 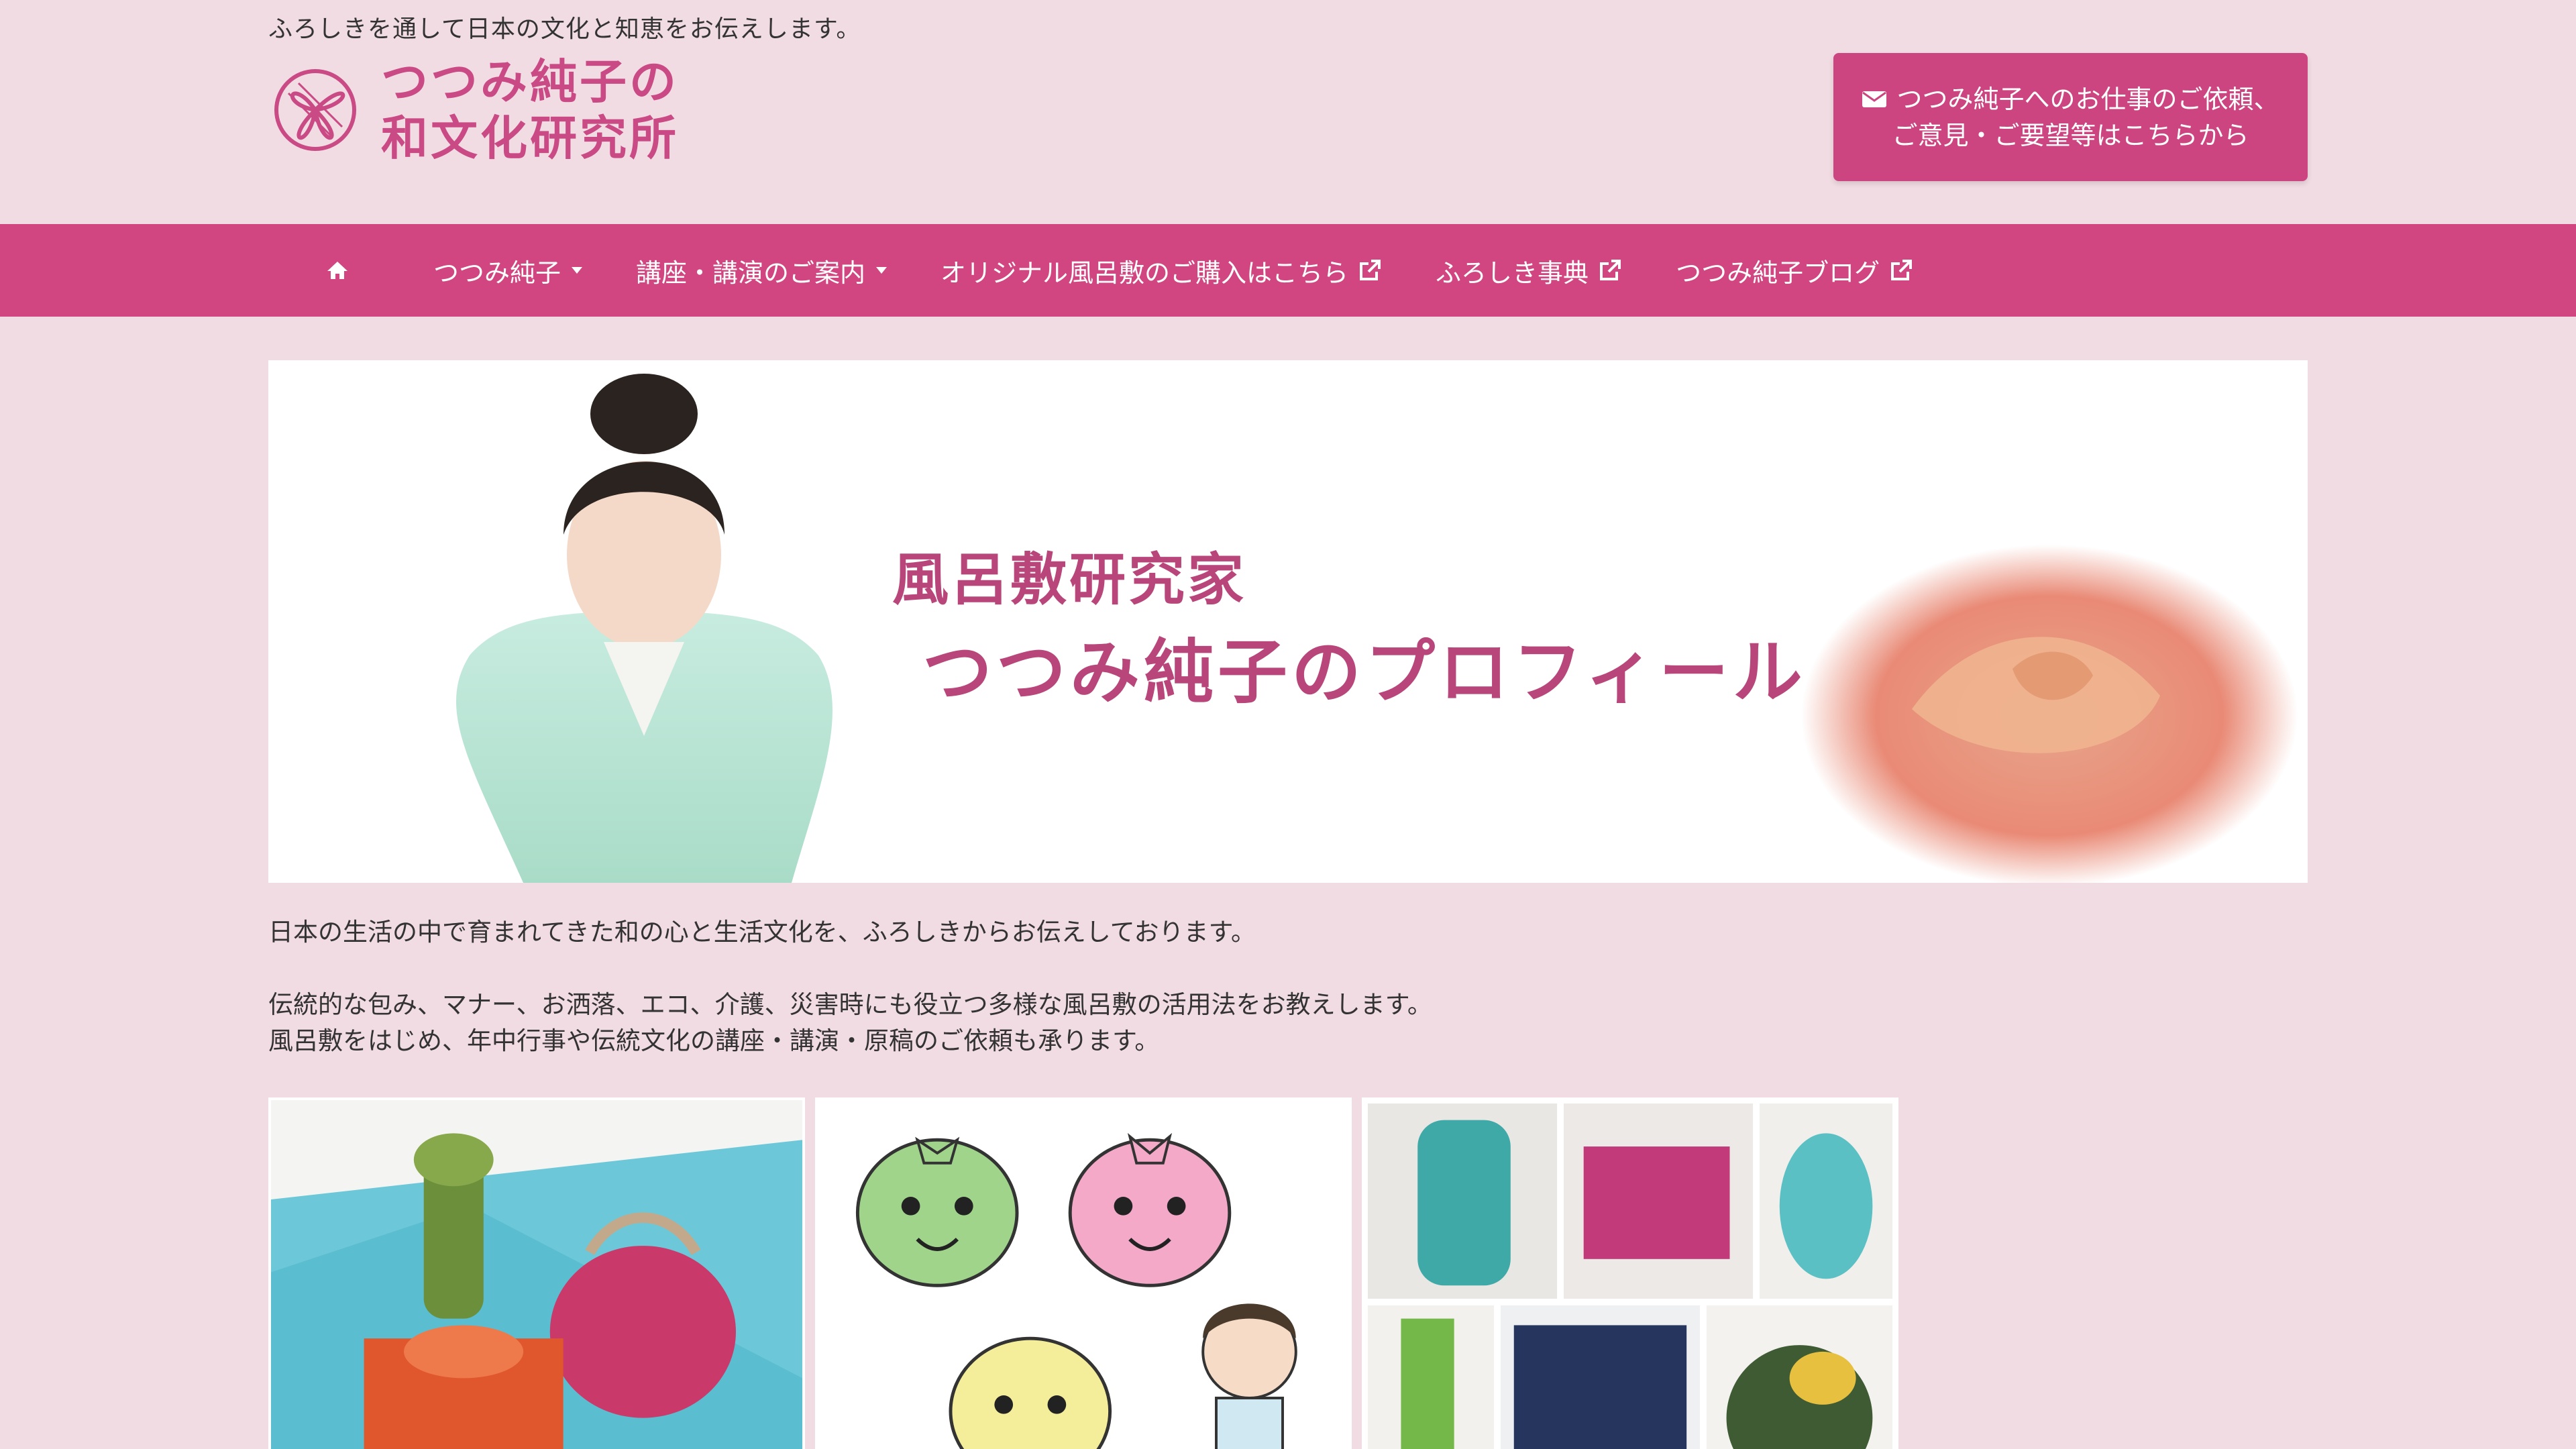 I want to click on nav-item-dictionary: ふろしき事典, so click(x=1529, y=270).